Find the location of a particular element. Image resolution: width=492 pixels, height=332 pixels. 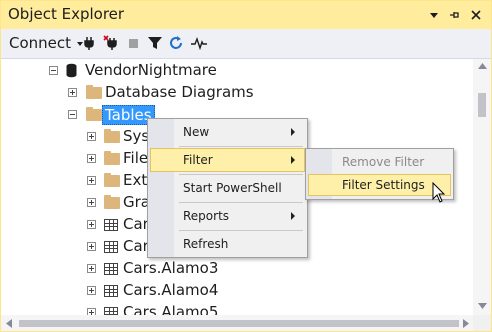

tree-item-table: Cars.Alamo3 is located at coordinates (237, 269).